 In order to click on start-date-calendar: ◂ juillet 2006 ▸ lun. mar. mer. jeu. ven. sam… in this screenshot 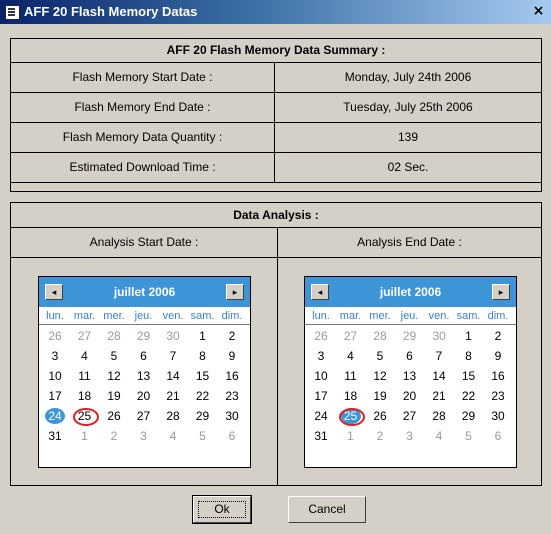, I will do `click(144, 372)`.